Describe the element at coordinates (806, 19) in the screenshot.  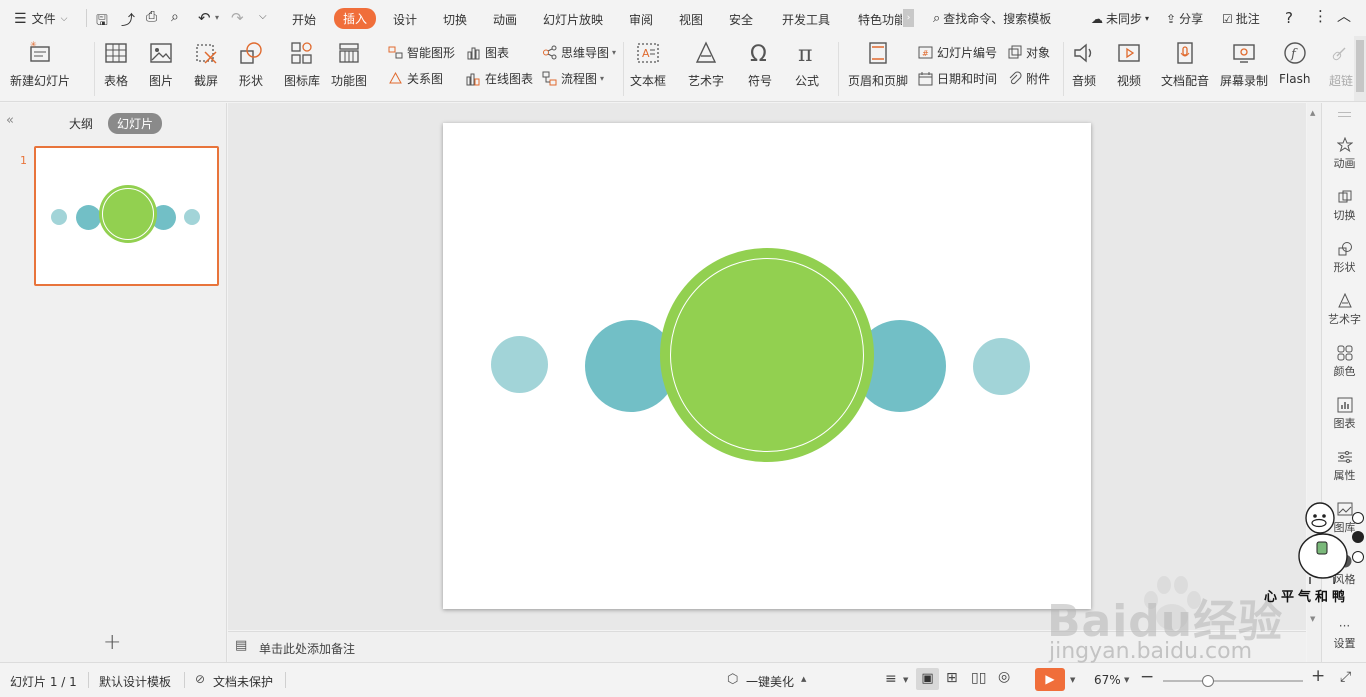
I see `tab-developer: 开发工具` at that location.